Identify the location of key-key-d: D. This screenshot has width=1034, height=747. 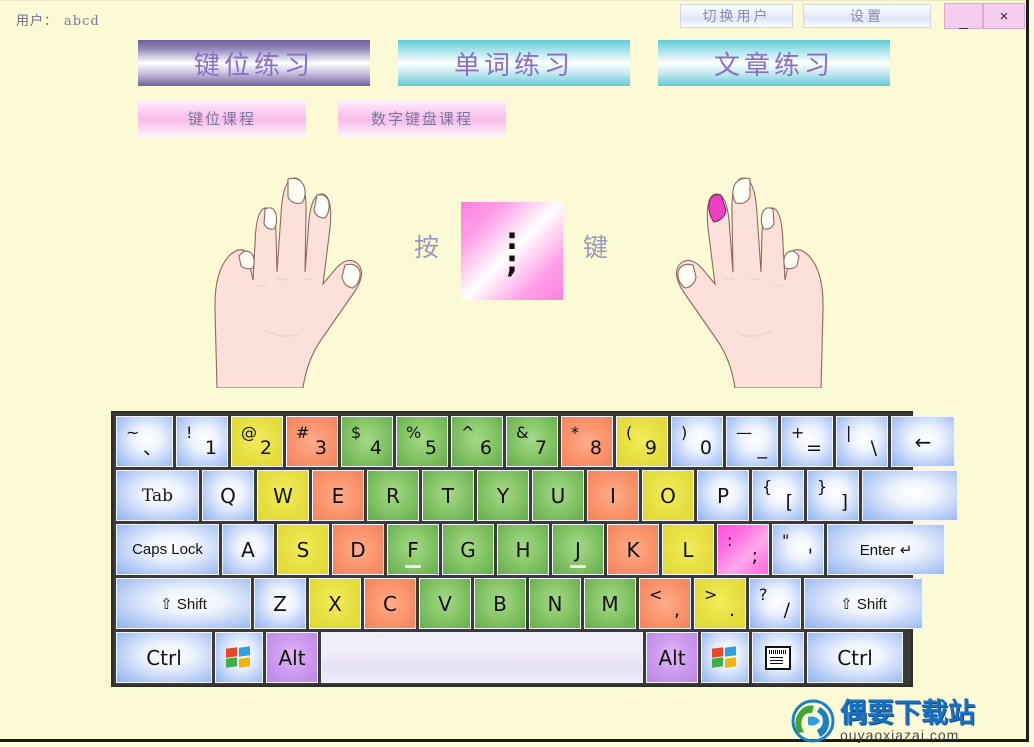
(358, 549).